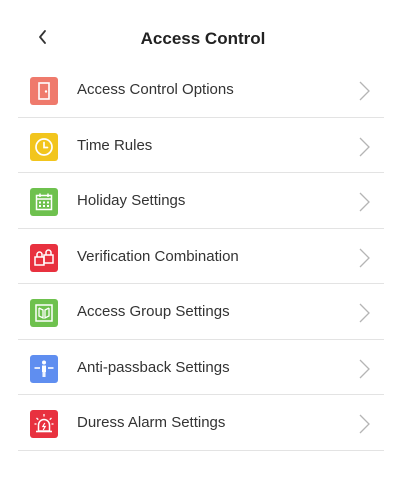  I want to click on locks-icon, so click(44, 257).